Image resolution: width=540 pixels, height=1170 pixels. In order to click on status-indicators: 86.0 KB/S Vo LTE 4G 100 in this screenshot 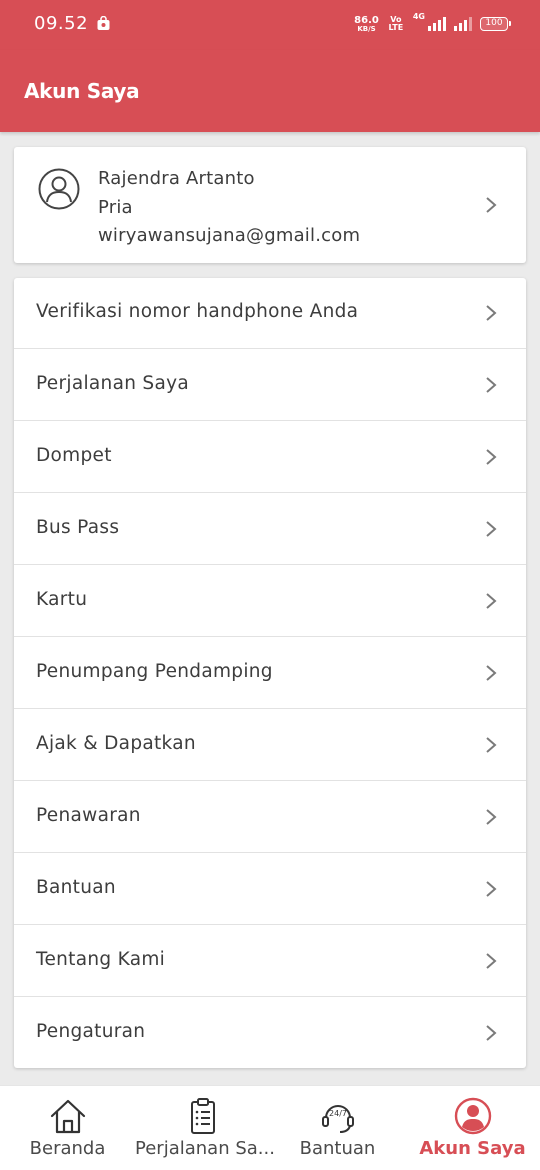, I will do `click(432, 24)`.